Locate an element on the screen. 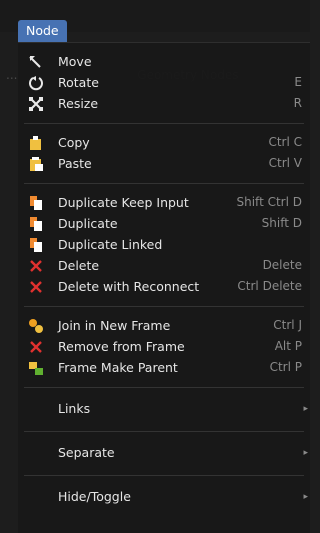 This screenshot has height=533, width=320. delete-reconnect-shortcut: Ctrl Delete is located at coordinates (269, 286).